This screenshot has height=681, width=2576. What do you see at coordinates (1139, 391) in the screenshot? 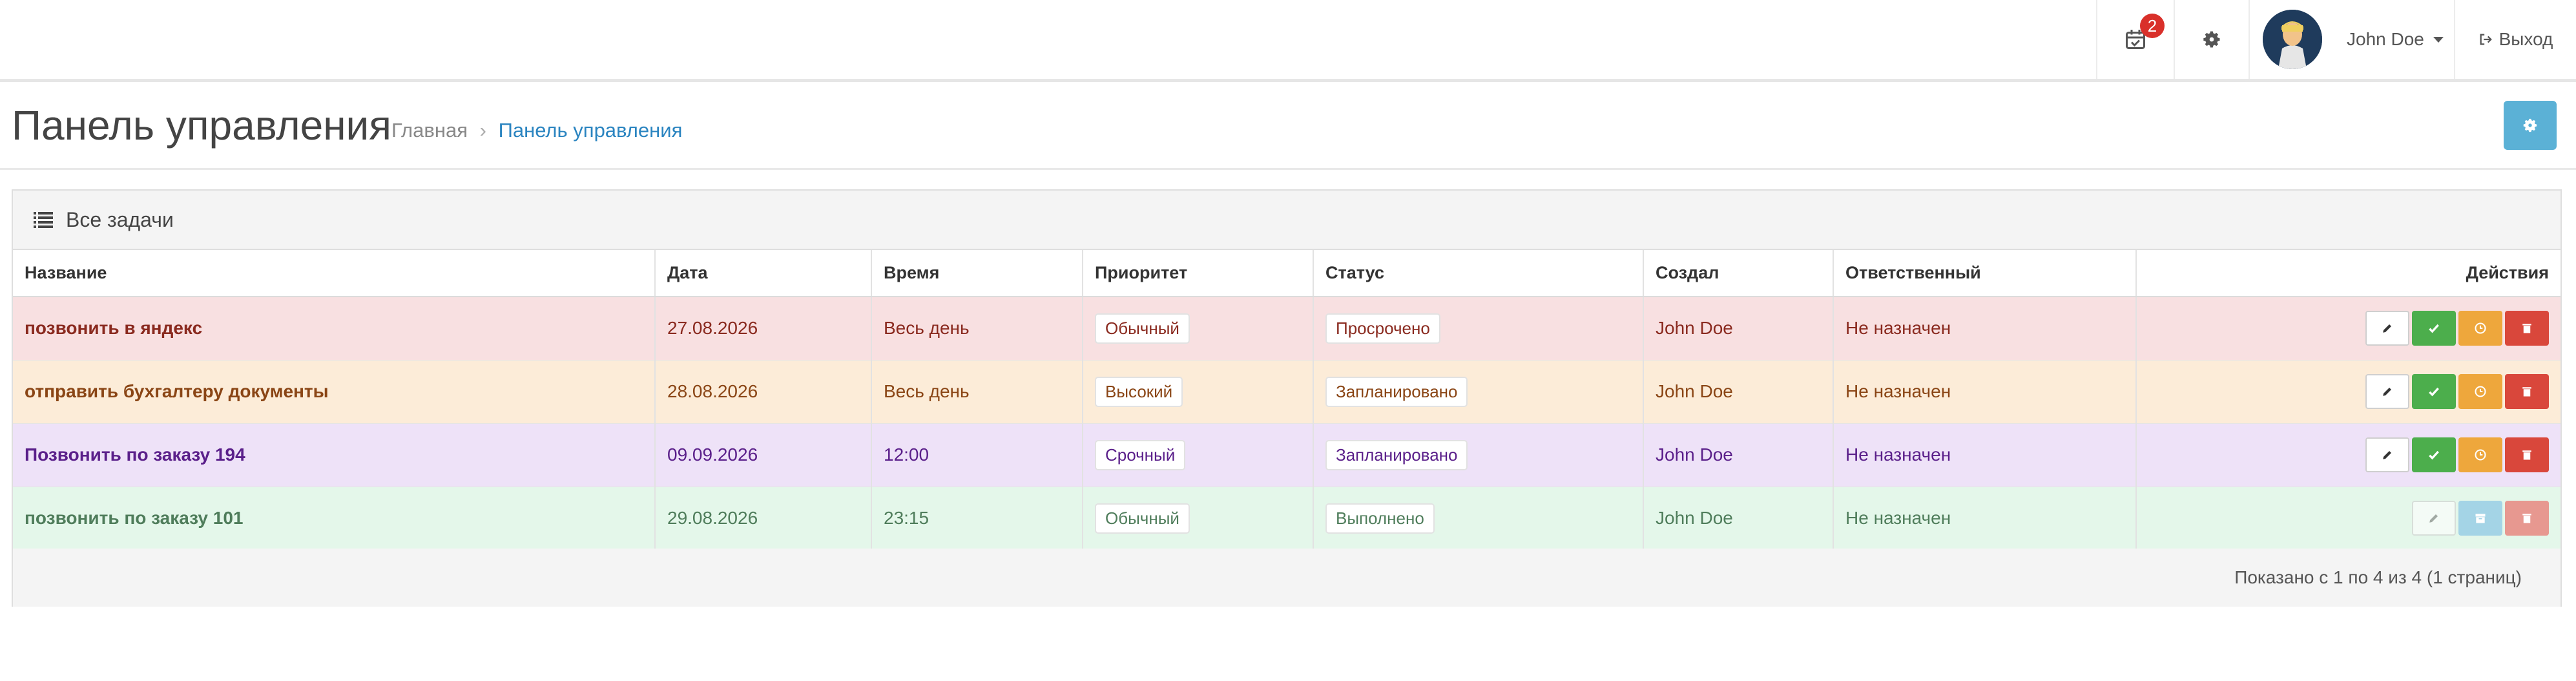
I see `priority-badge: Высокий` at bounding box center [1139, 391].